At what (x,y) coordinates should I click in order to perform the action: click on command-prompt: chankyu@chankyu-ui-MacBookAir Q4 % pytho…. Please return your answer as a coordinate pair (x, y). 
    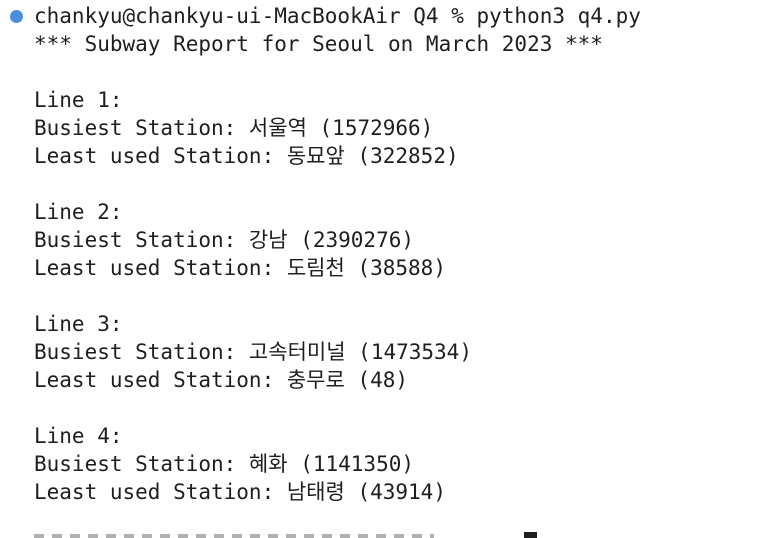
    Looking at the image, I should click on (337, 16).